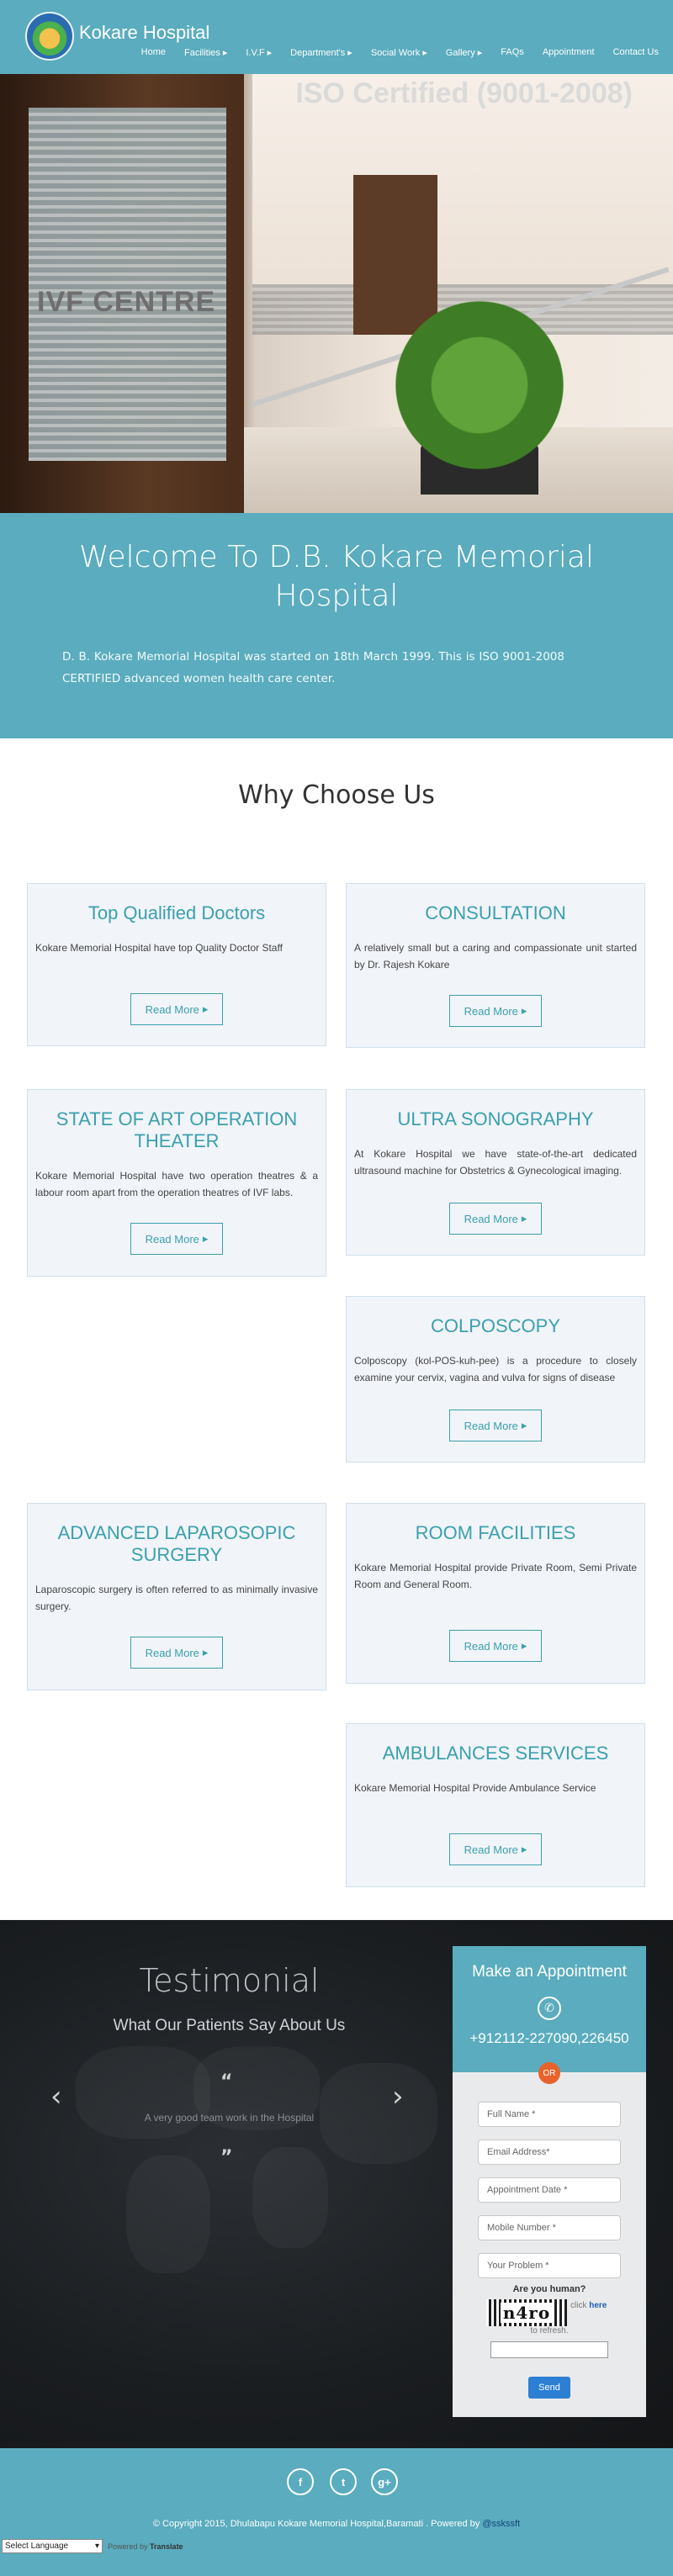 This screenshot has width=673, height=2576. Describe the element at coordinates (206, 52) in the screenshot. I see `nav-facilities: Facilities ▸` at that location.